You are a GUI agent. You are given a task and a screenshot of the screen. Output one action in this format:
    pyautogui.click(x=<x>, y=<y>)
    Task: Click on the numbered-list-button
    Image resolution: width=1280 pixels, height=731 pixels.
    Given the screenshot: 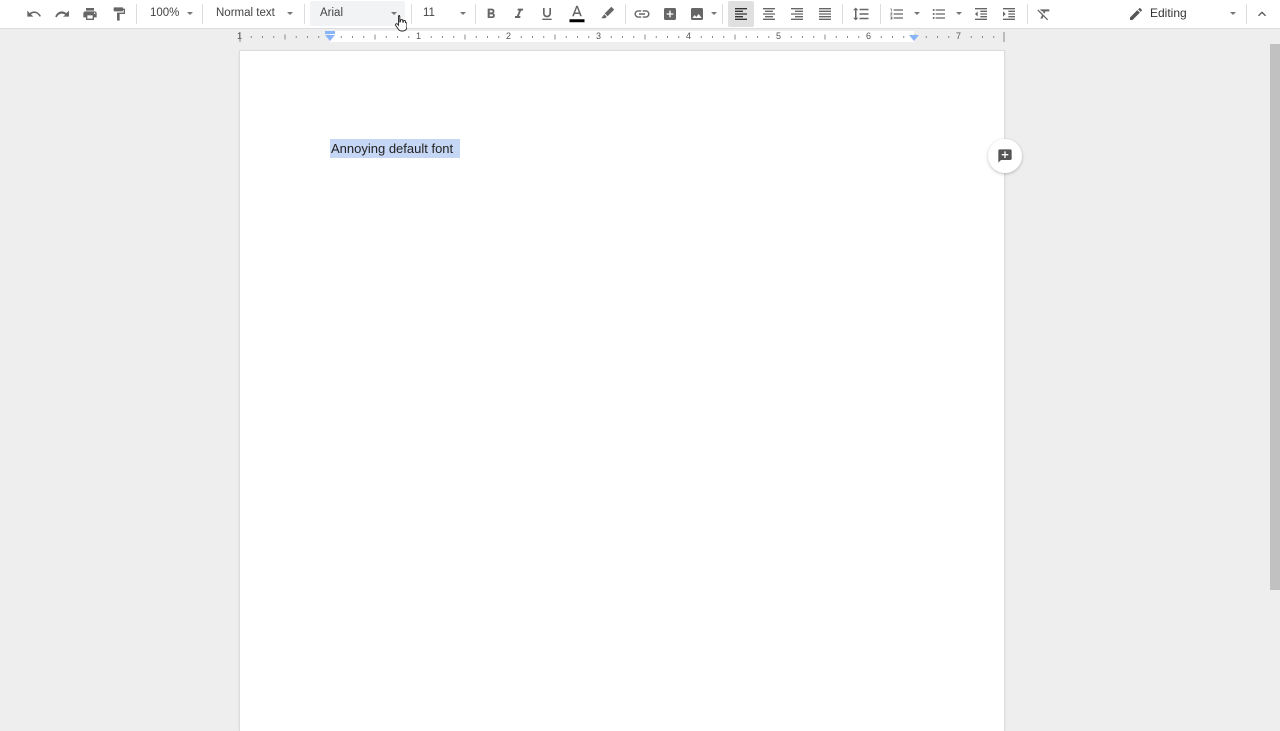 What is the action you would take?
    pyautogui.click(x=897, y=14)
    